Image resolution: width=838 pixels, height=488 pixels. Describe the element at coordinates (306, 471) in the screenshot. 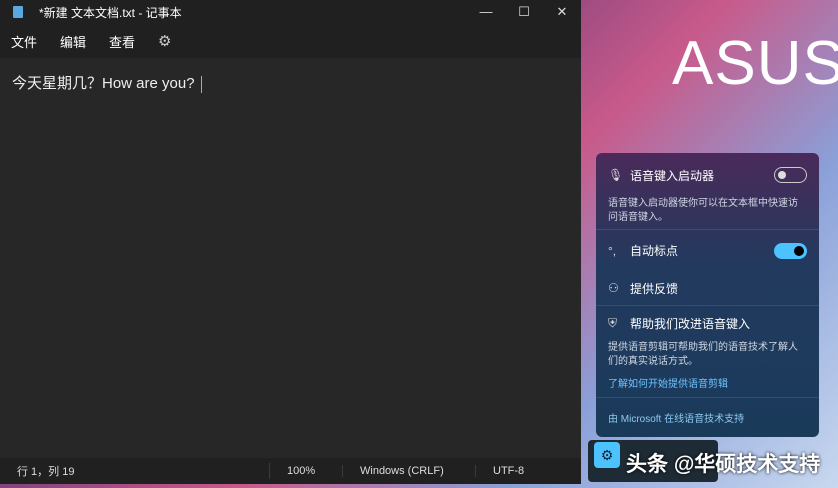

I see `zoom-level: 100%` at that location.